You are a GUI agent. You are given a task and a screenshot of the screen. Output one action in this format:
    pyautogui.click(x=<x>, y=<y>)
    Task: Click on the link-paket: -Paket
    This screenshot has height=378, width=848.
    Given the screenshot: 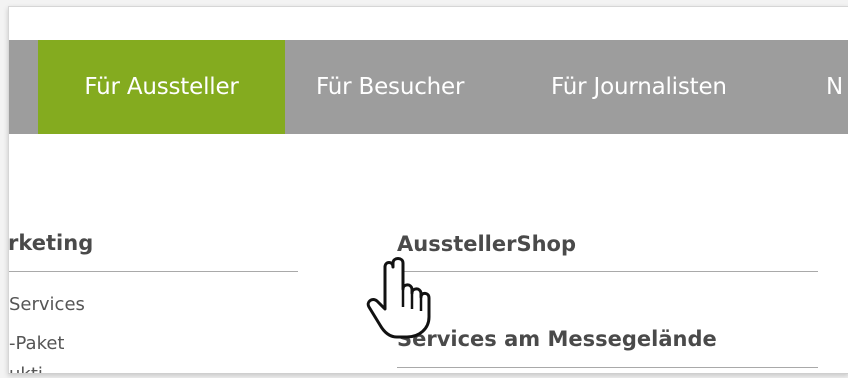 What is the action you would take?
    pyautogui.click(x=37, y=343)
    